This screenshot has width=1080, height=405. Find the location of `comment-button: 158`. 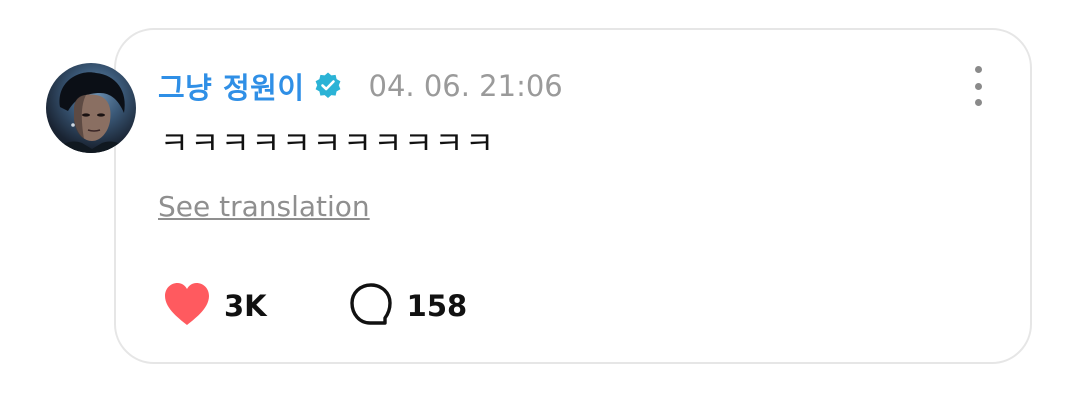

comment-button: 158 is located at coordinates (407, 306).